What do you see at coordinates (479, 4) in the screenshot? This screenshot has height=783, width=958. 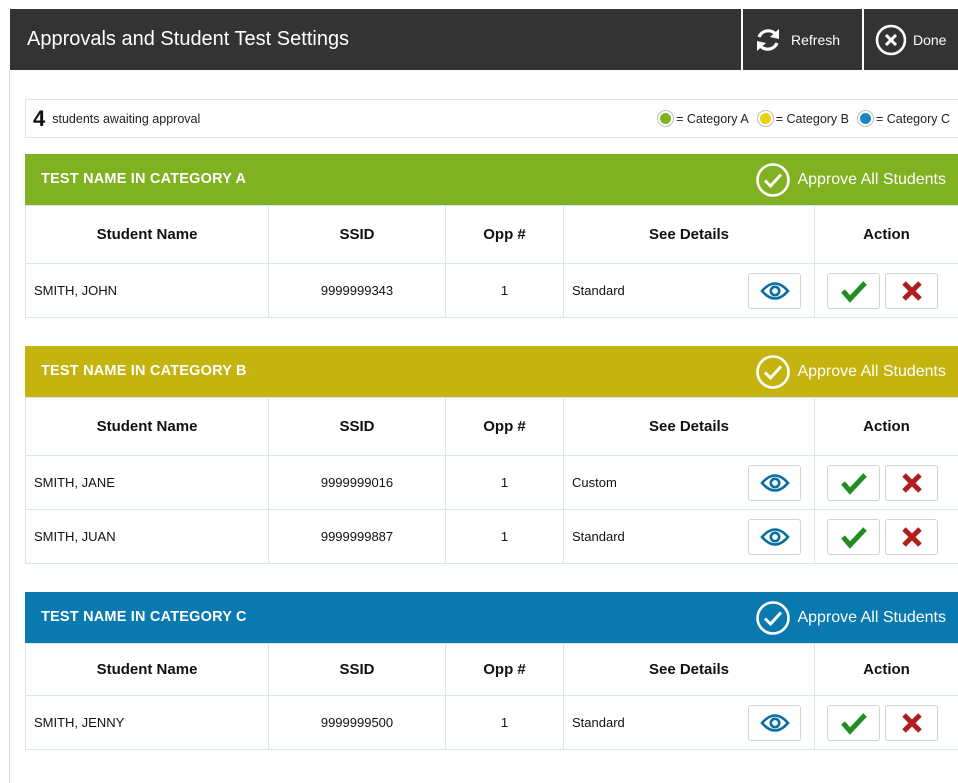 I see `frame-top` at bounding box center [479, 4].